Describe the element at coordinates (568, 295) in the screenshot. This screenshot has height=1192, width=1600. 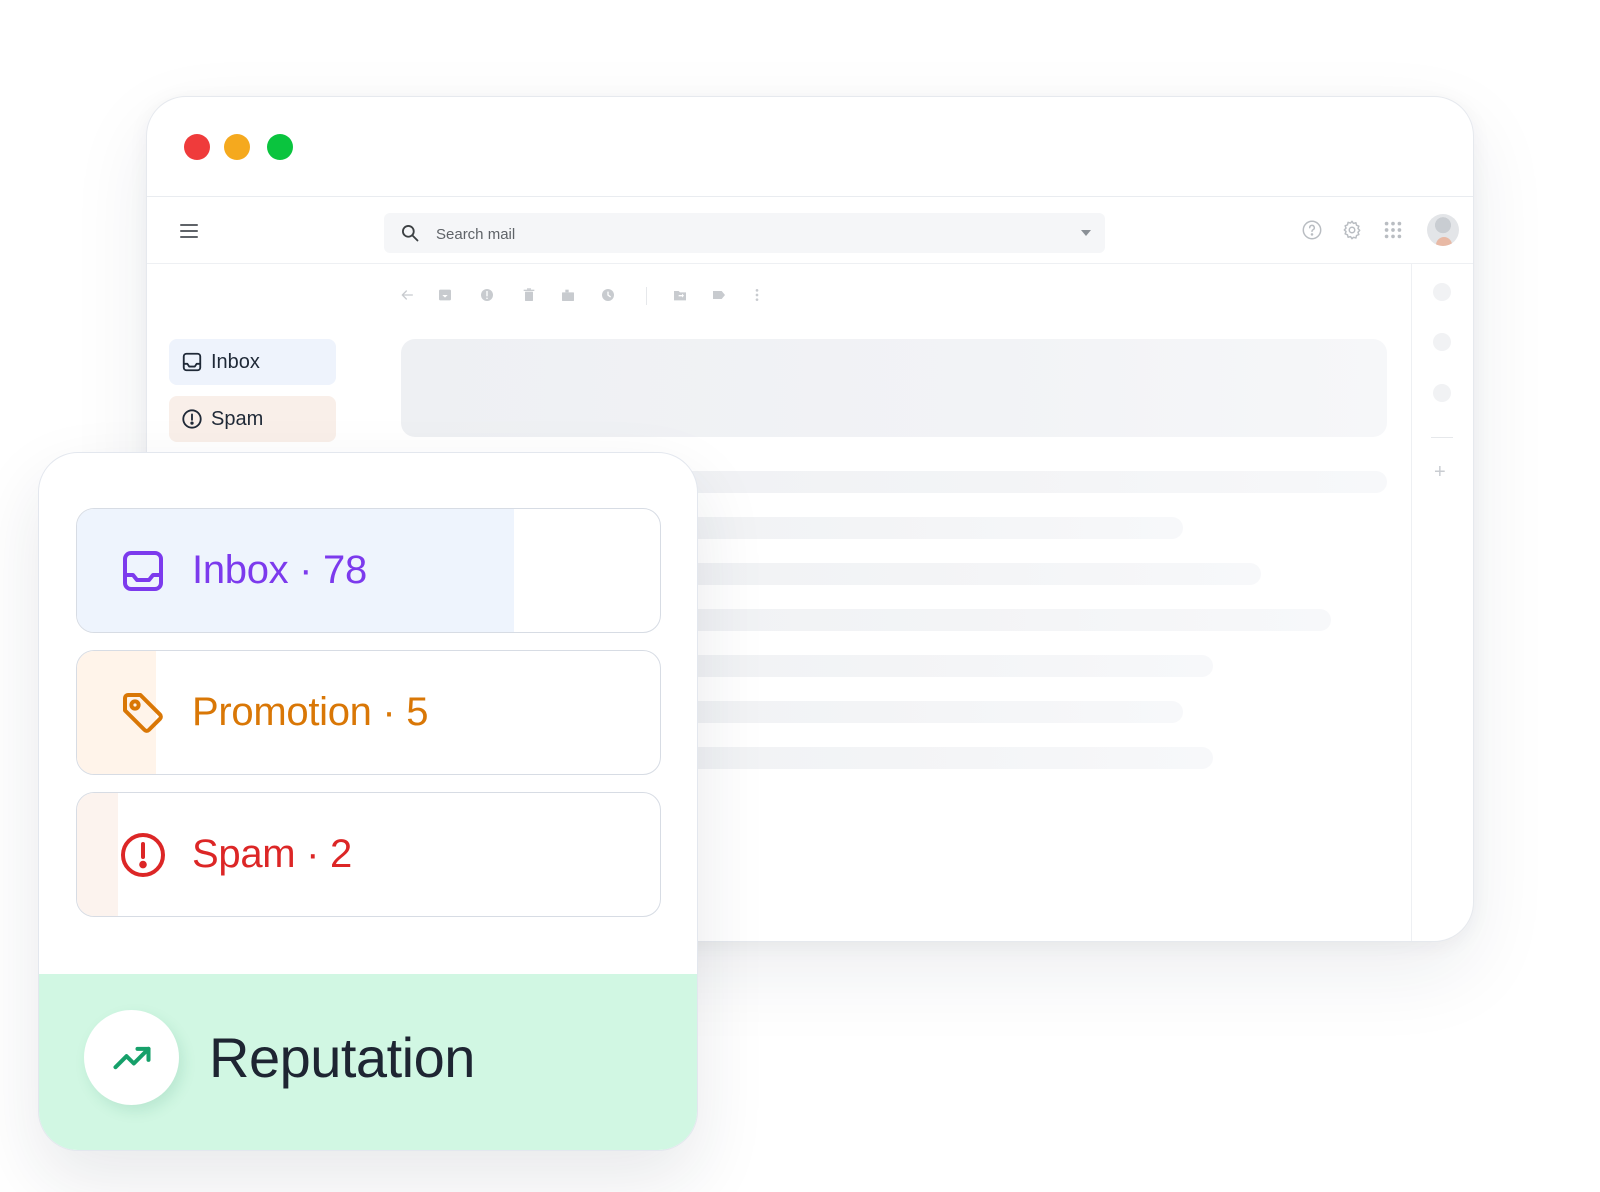
I see `mark-unread-icon` at that location.